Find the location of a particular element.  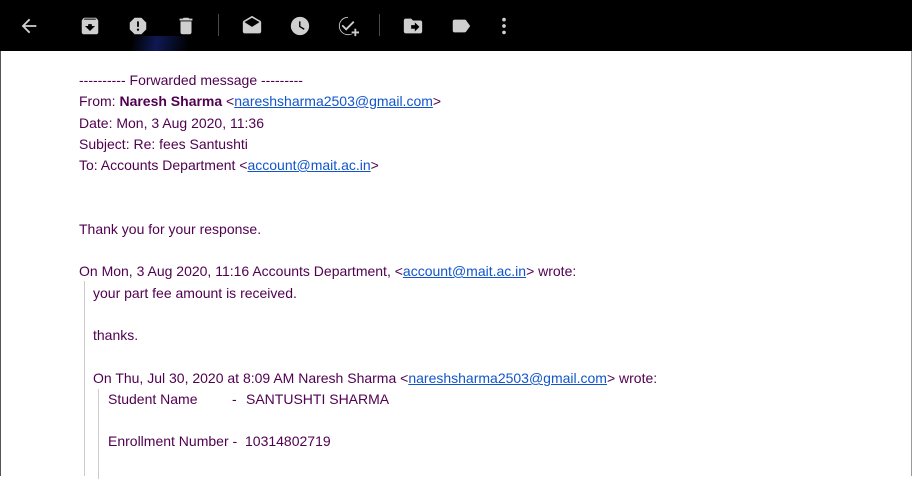

recipient-email-link: account@mait.ac.in is located at coordinates (308, 165).